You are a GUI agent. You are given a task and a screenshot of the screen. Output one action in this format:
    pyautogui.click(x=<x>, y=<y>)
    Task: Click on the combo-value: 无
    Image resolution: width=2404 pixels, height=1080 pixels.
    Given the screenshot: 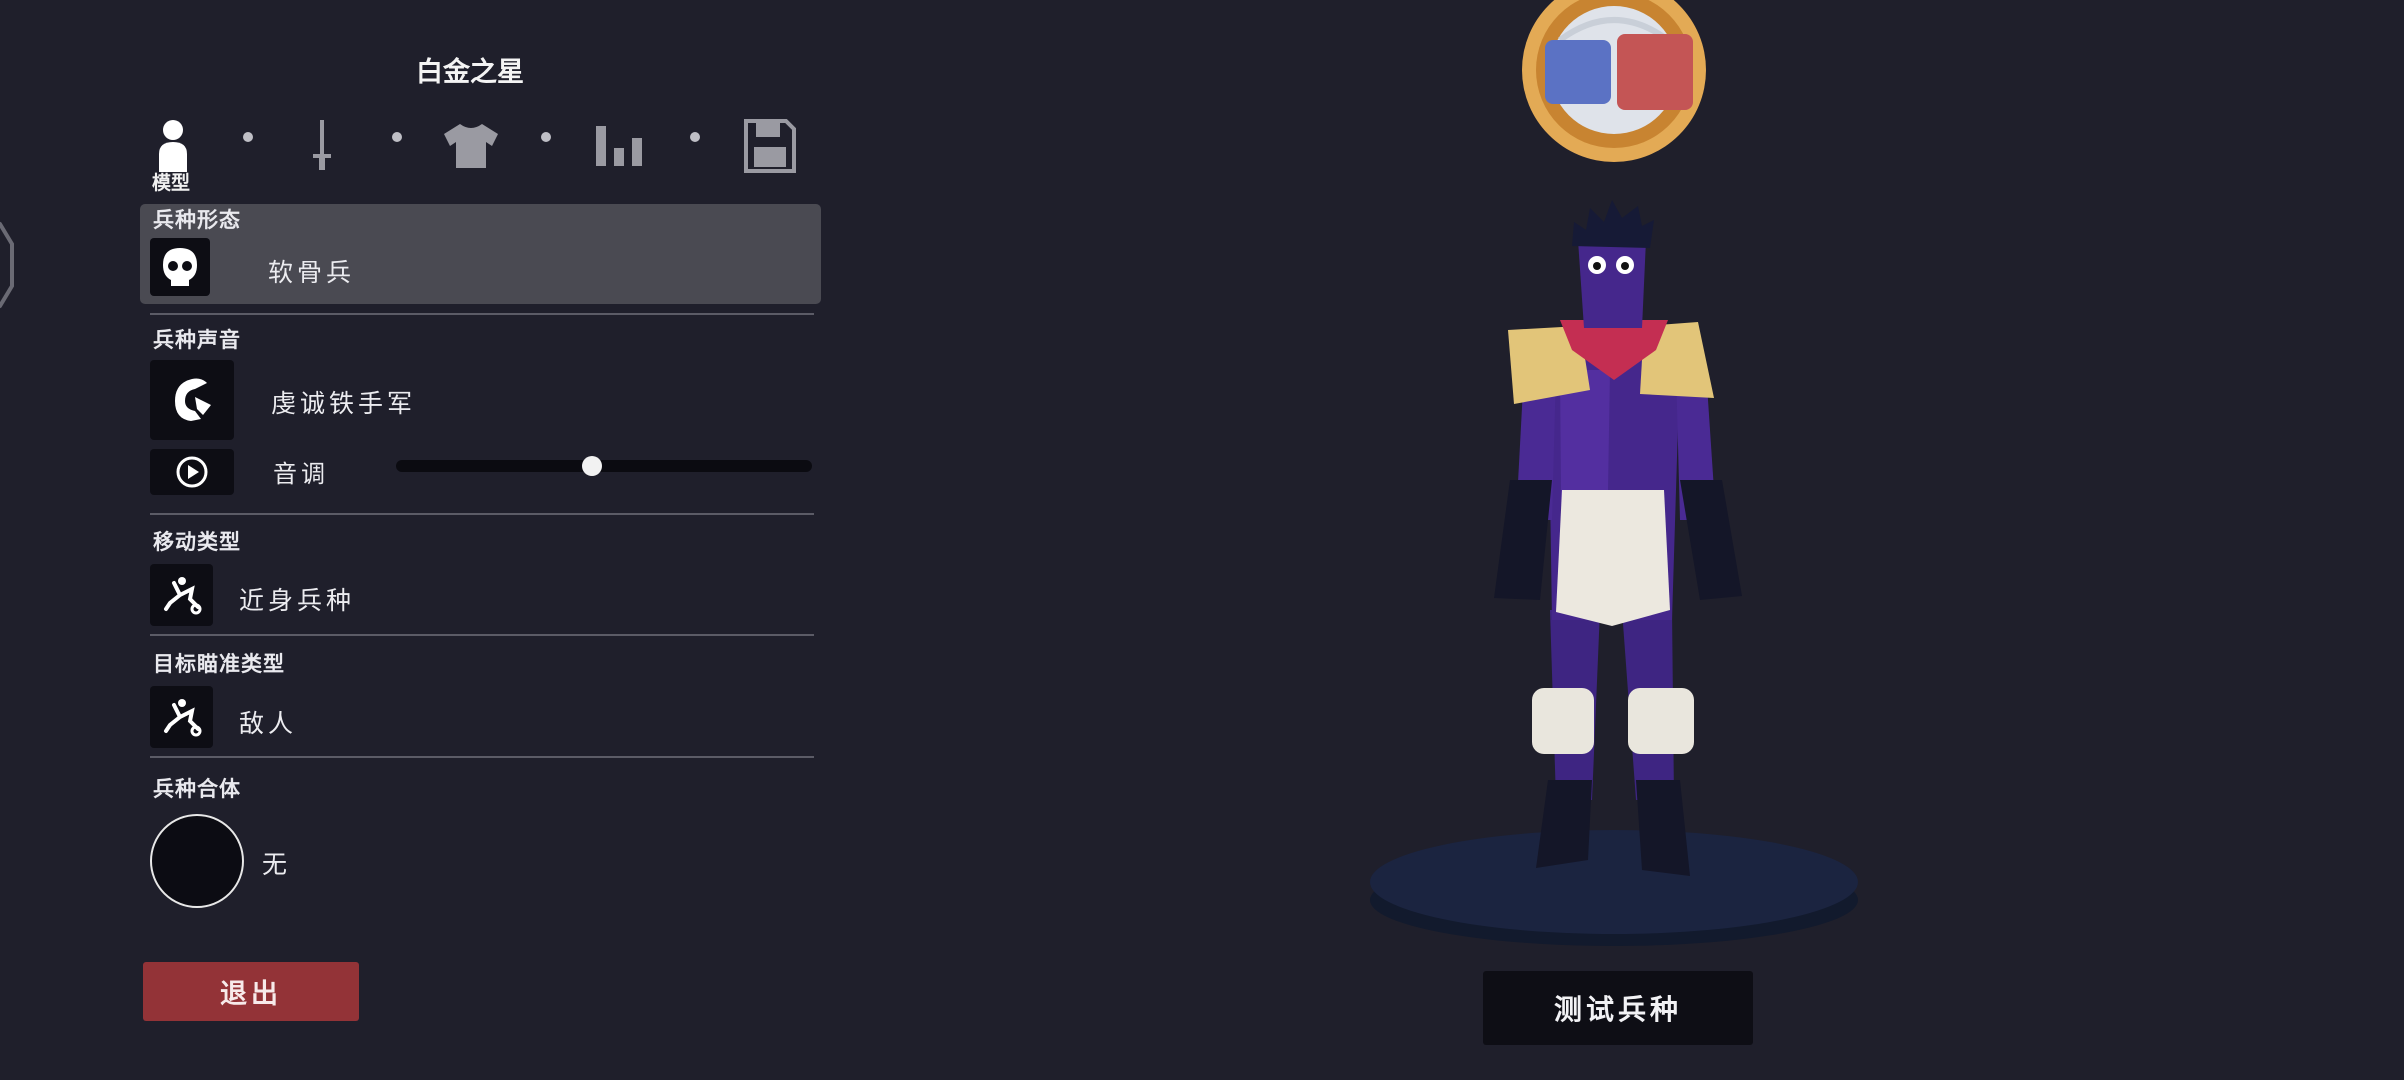 What is the action you would take?
    pyautogui.click(x=277, y=864)
    